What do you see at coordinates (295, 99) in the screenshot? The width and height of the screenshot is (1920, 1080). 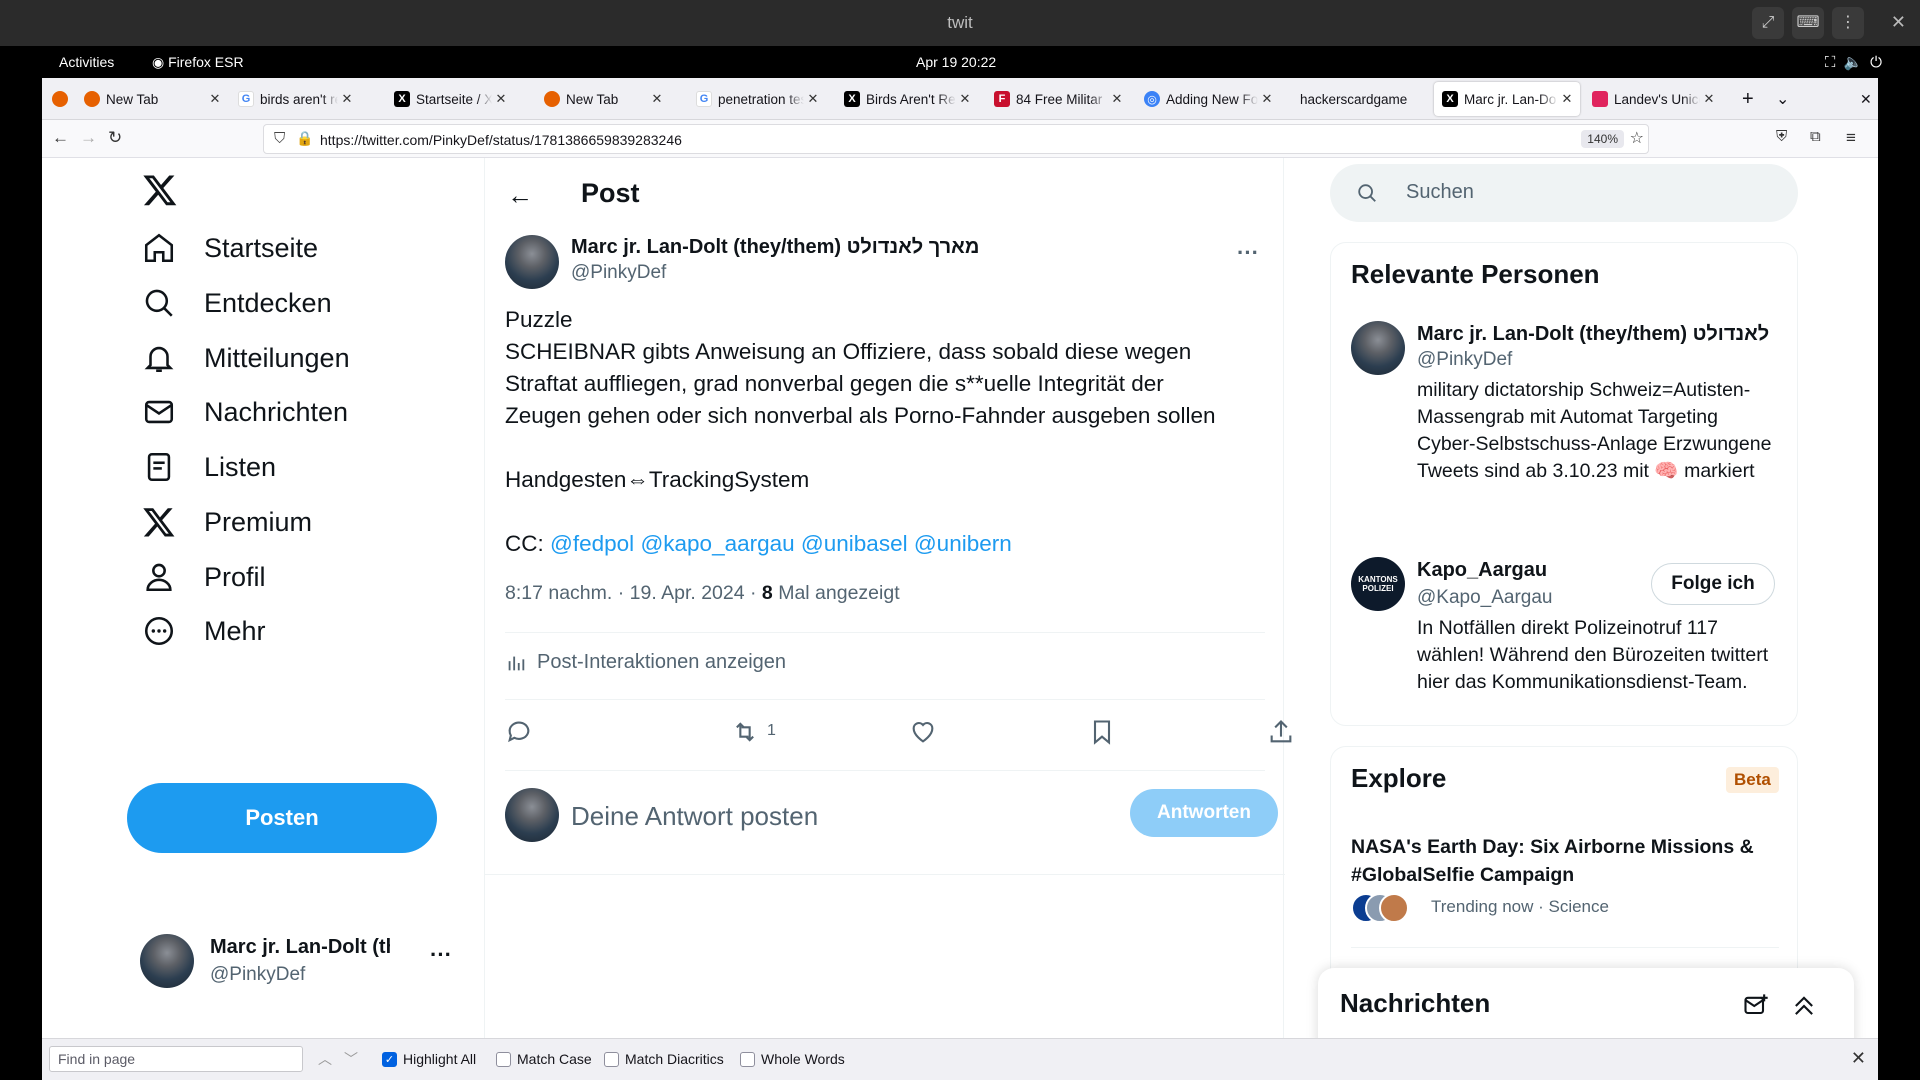 I see `tab-1: Gbirds aren't rea✕` at bounding box center [295, 99].